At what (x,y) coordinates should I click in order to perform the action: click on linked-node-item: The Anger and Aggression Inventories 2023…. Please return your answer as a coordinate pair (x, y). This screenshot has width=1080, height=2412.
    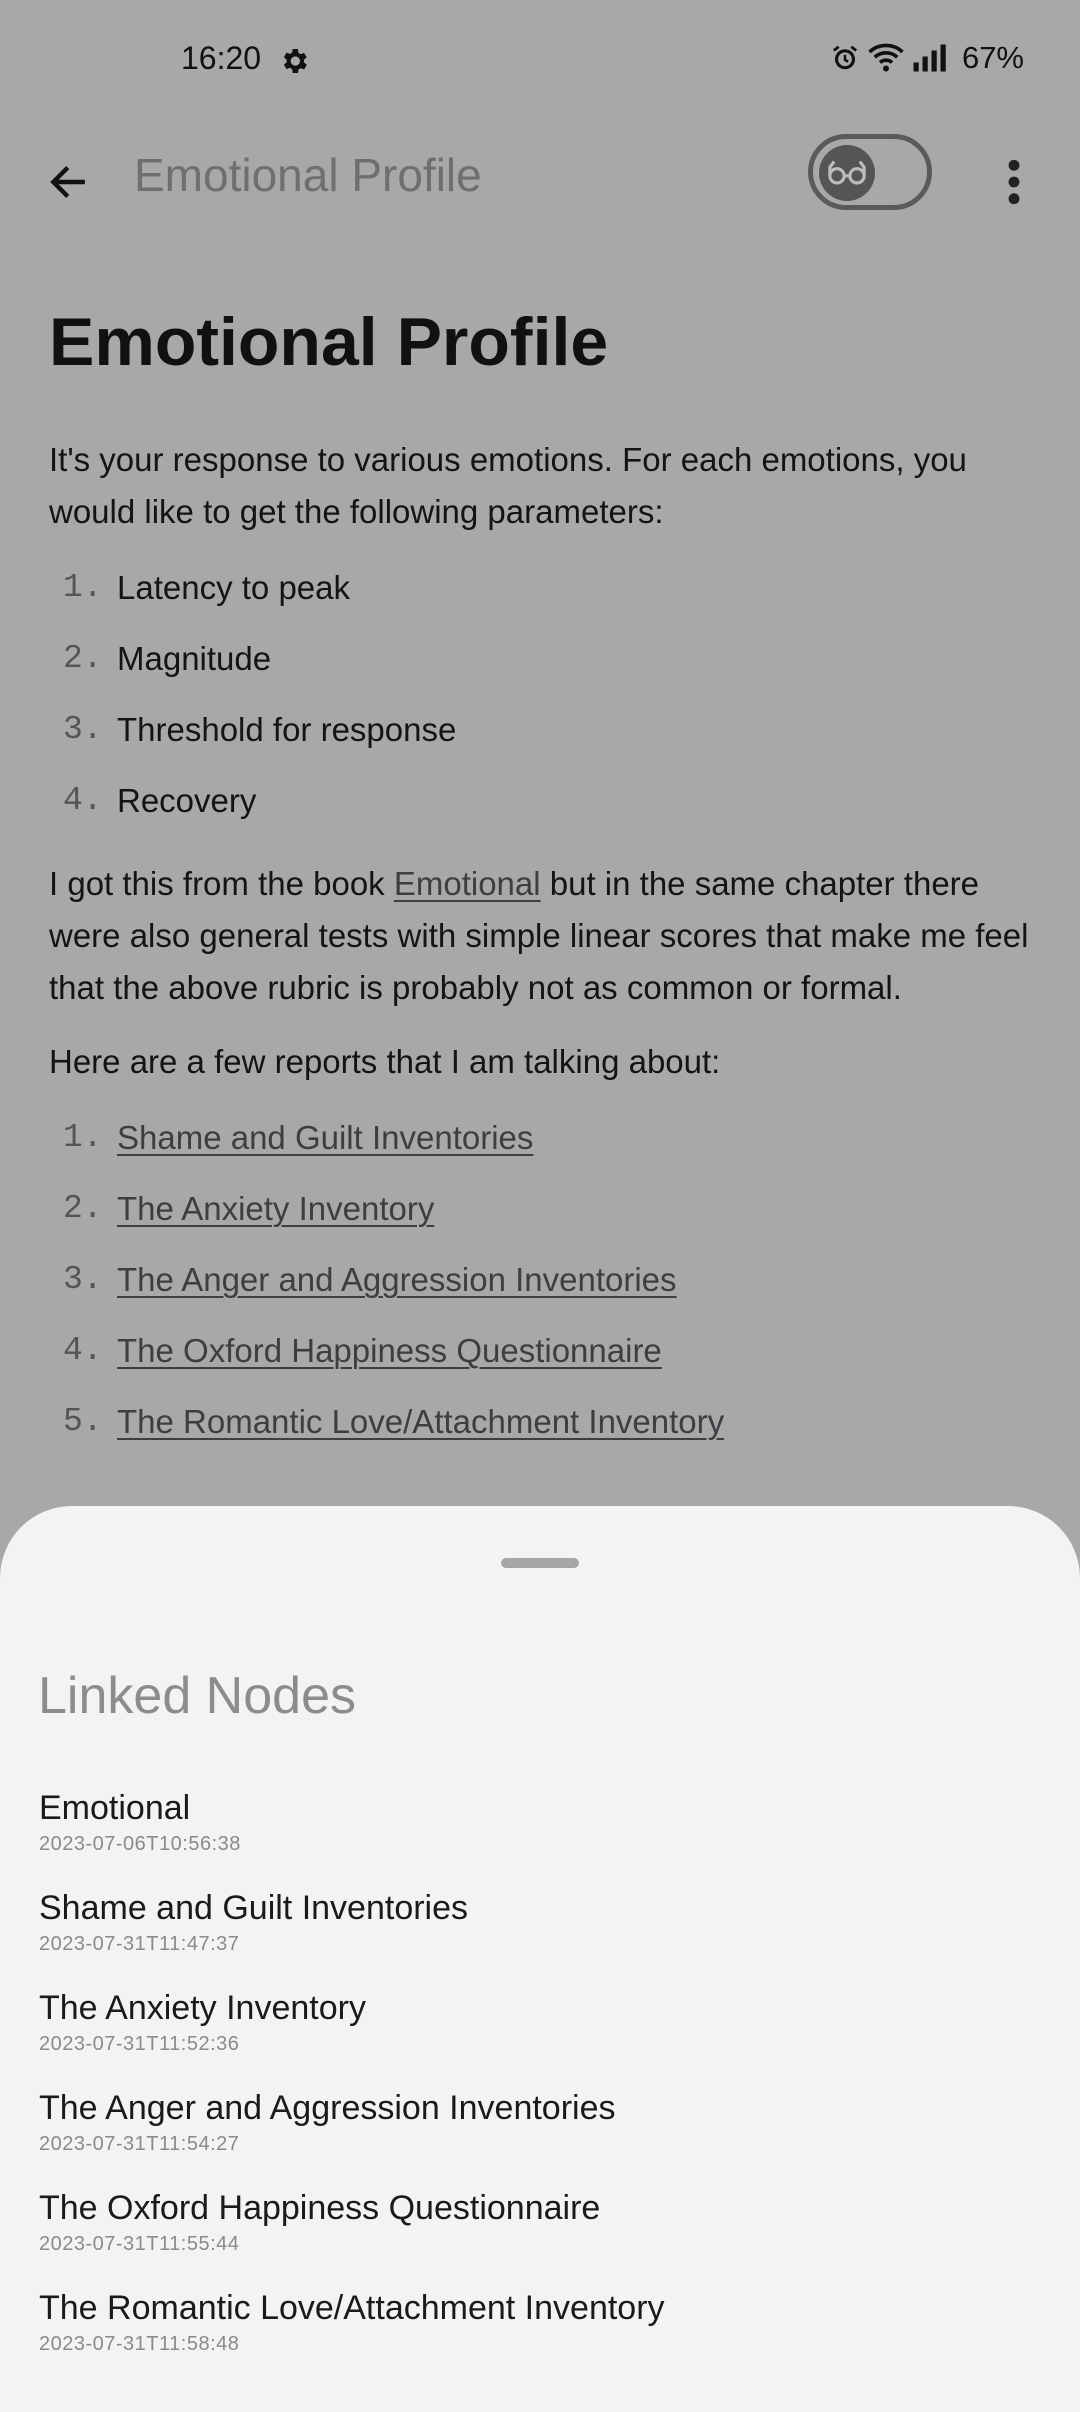
    Looking at the image, I should click on (539, 2136).